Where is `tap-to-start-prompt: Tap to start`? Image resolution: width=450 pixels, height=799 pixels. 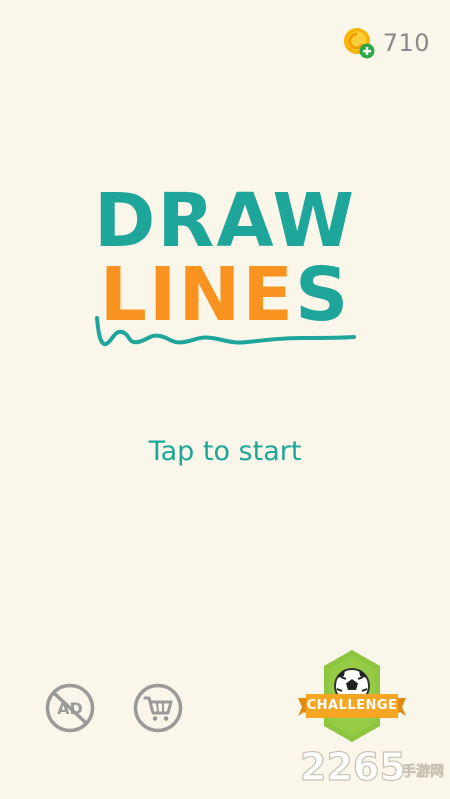 tap-to-start-prompt: Tap to start is located at coordinates (225, 451).